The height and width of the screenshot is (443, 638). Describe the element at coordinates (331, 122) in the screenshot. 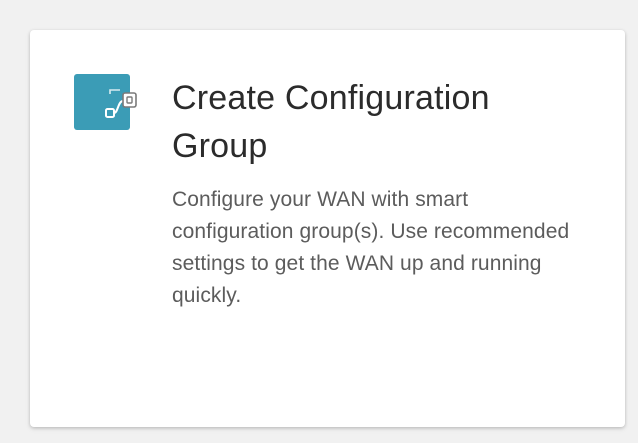

I see `card-title: Create Configuration Group` at that location.